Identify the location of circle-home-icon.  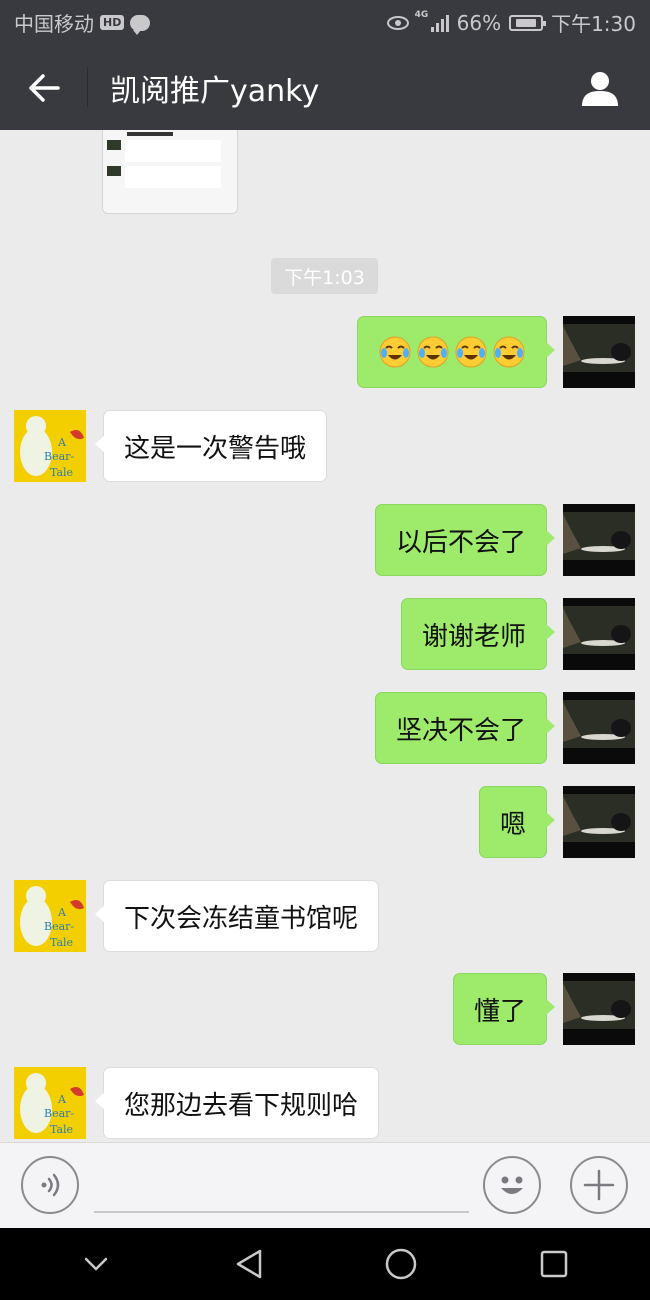
(401, 1264).